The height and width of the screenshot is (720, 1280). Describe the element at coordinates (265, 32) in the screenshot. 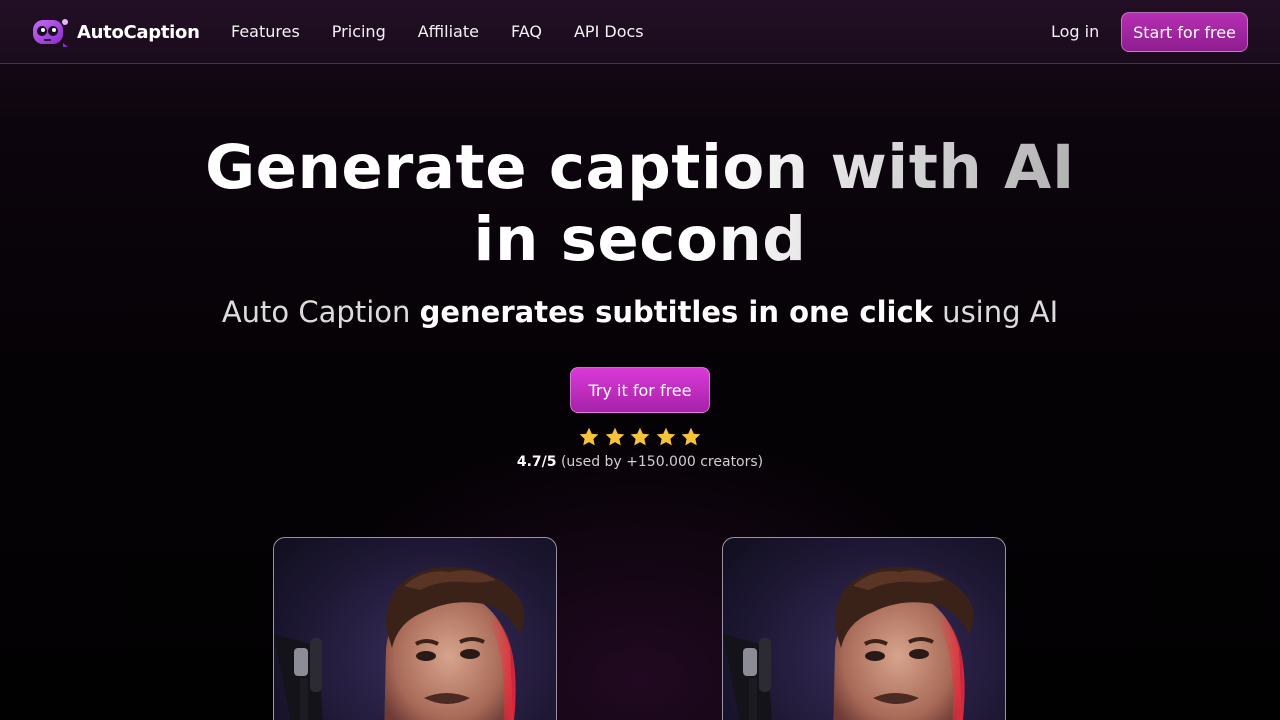

I see `nav-link-features: Features` at that location.